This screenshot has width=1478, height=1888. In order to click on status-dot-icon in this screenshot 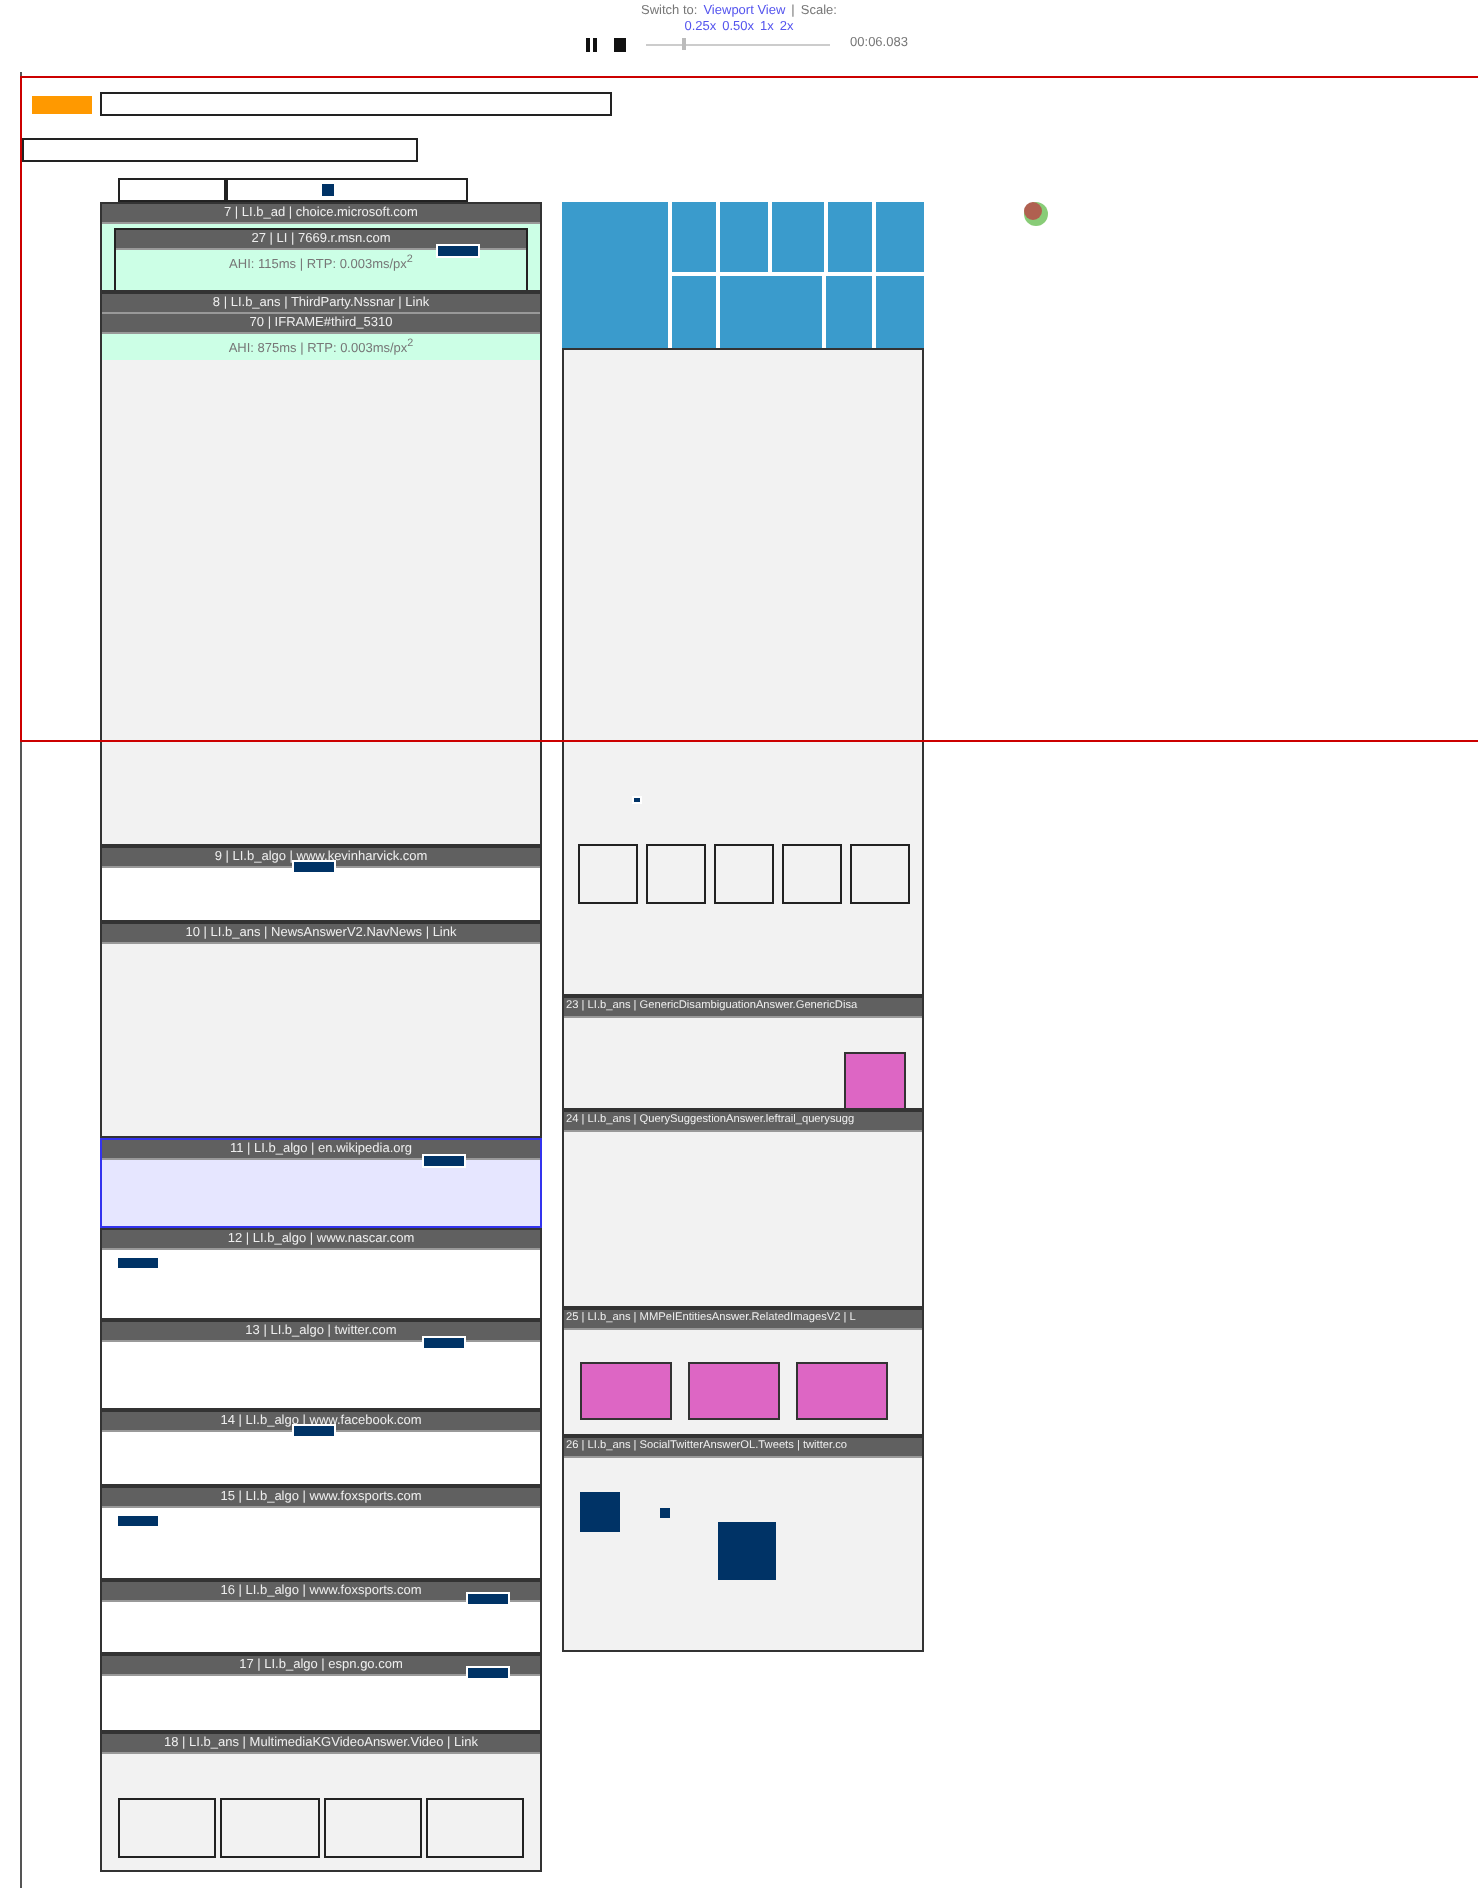, I will do `click(1035, 213)`.